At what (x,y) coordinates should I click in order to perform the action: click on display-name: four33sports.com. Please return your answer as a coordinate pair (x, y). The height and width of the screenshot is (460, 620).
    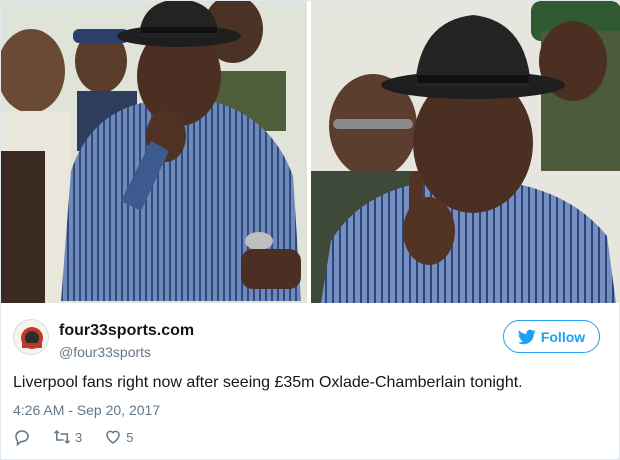
    Looking at the image, I should click on (126, 331).